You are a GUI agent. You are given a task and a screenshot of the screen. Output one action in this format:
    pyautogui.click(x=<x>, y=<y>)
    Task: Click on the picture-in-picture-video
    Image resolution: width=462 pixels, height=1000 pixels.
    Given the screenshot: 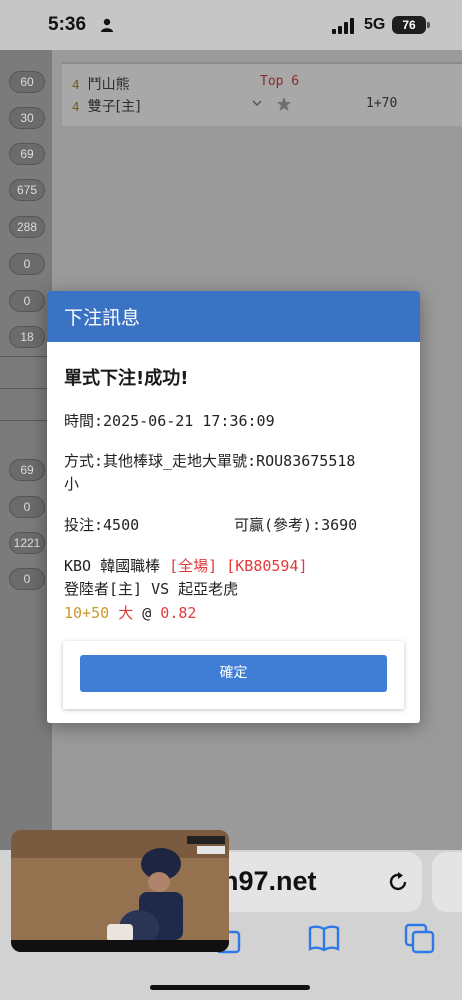 What is the action you would take?
    pyautogui.click(x=120, y=891)
    